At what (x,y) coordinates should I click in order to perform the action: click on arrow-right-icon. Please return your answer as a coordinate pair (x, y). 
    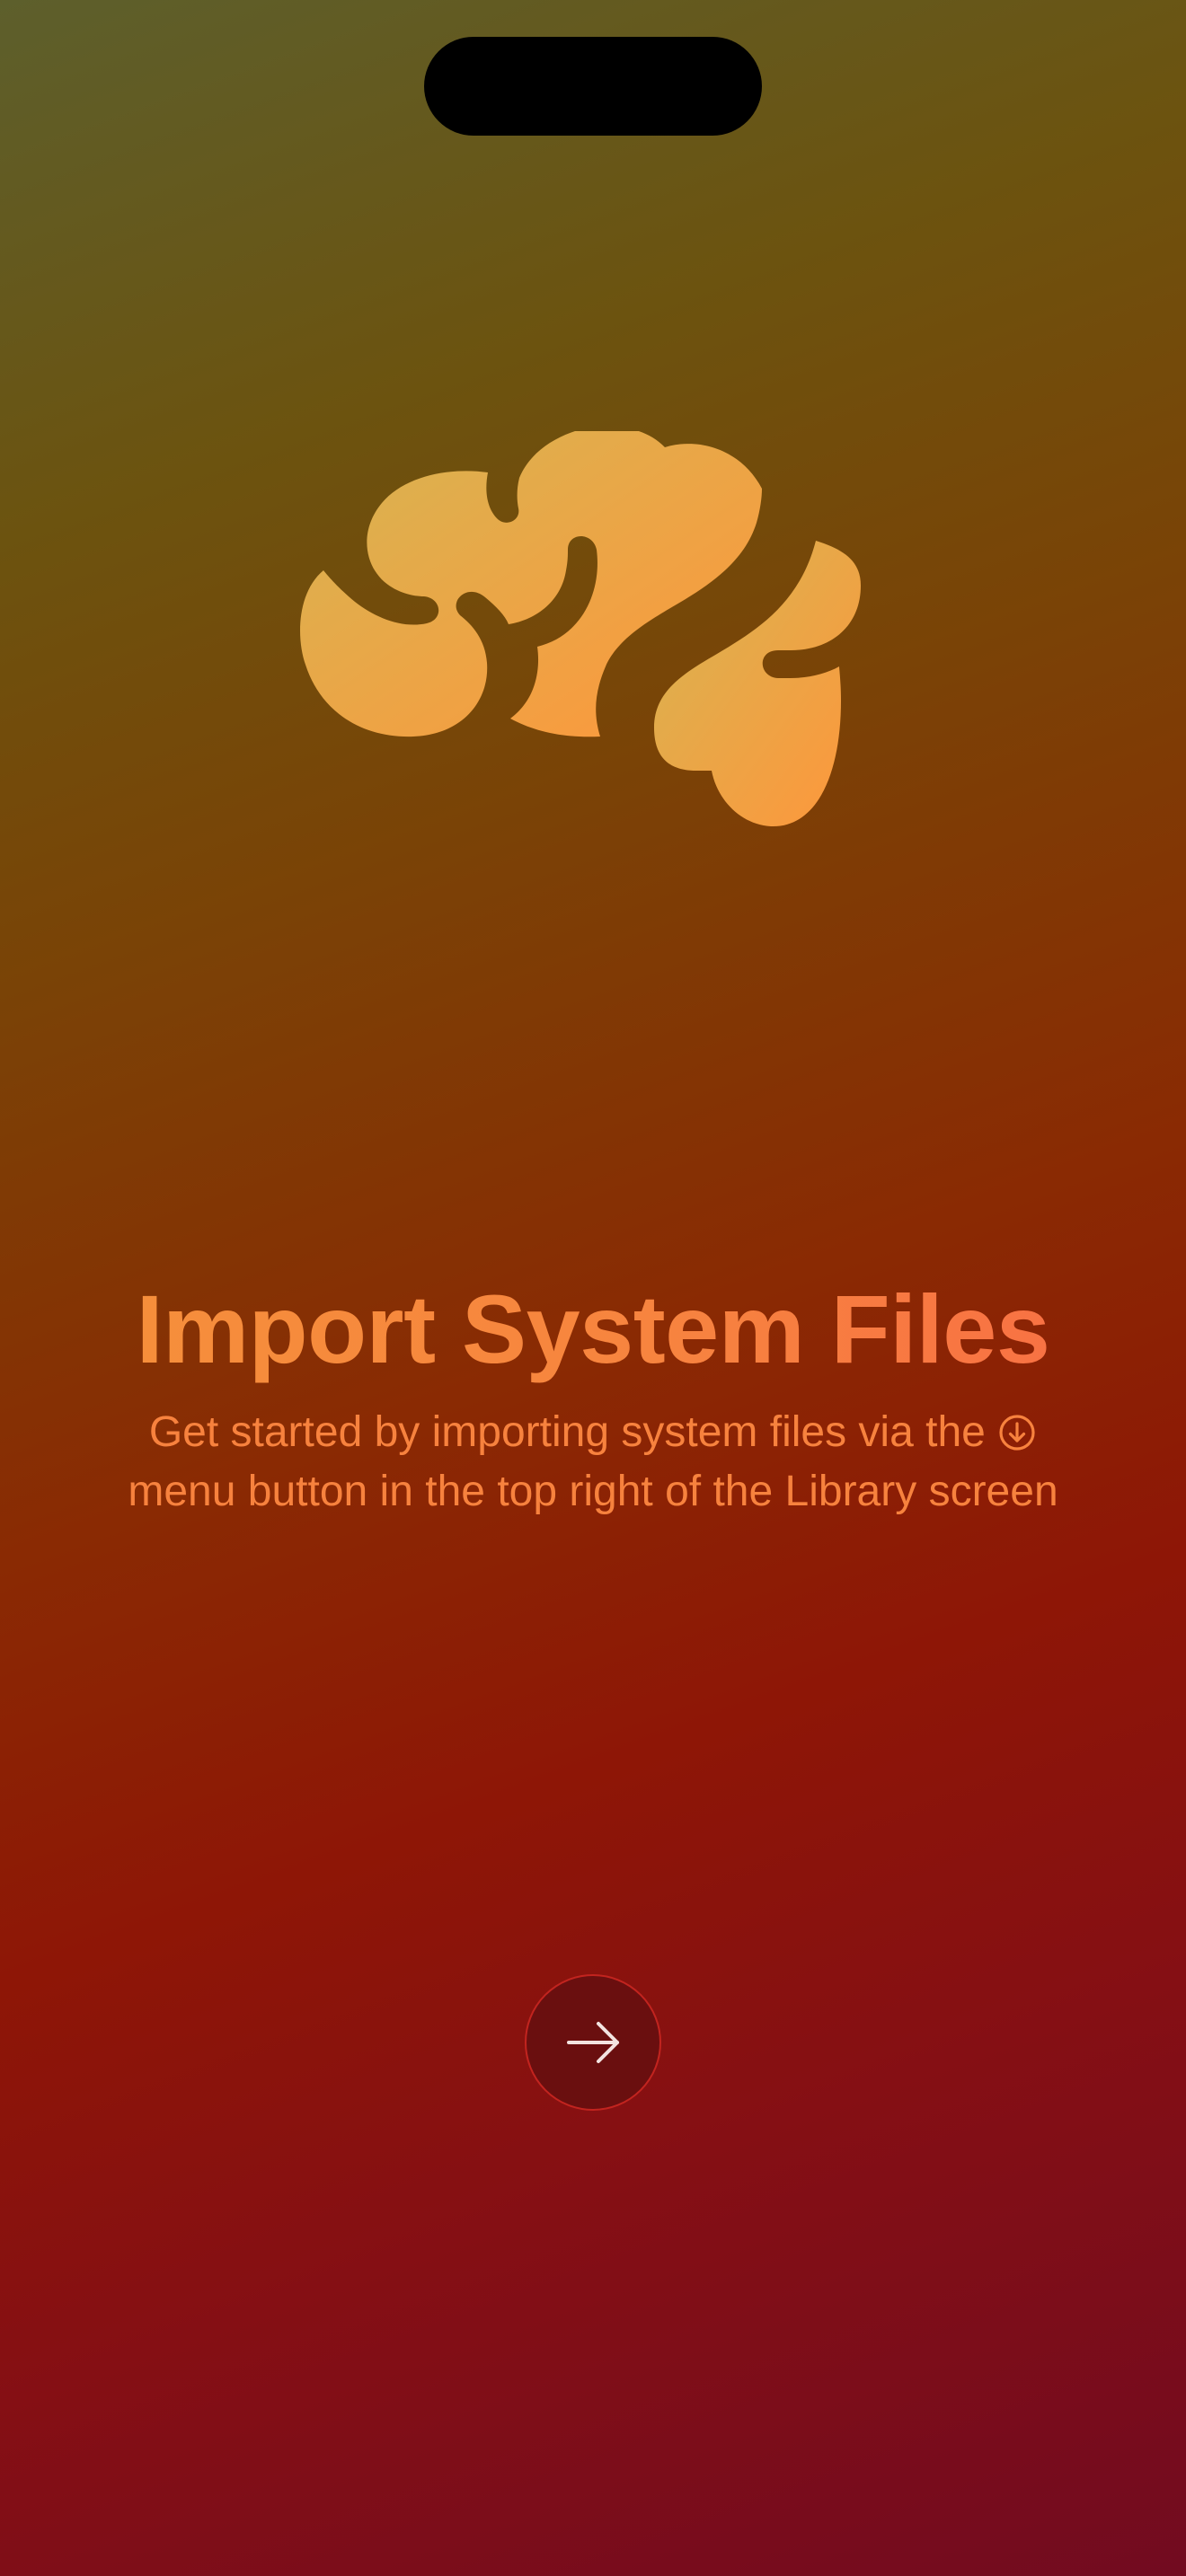
    Looking at the image, I should click on (593, 2042).